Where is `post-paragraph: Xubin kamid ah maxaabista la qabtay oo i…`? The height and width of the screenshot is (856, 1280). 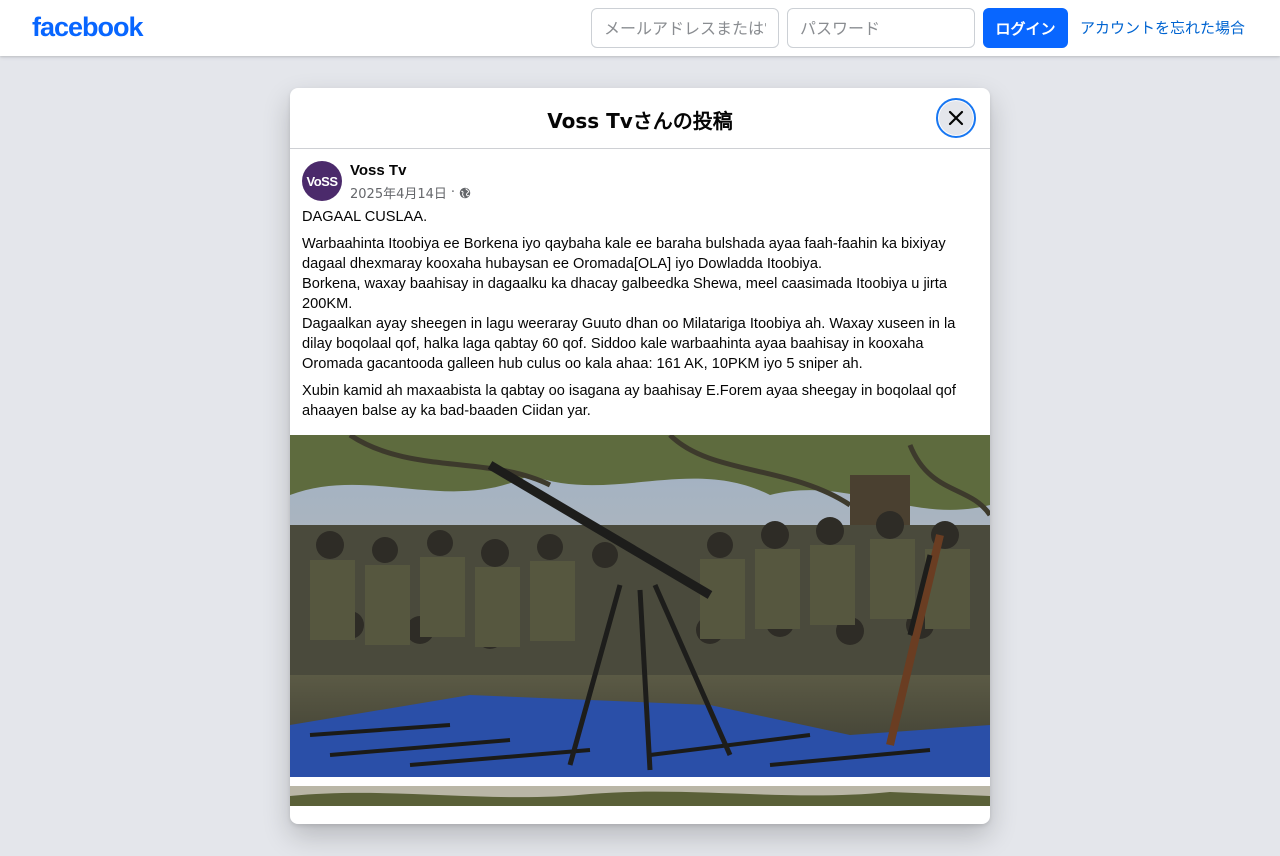
post-paragraph: Xubin kamid ah maxaabista la qabtay oo i… is located at coordinates (629, 401).